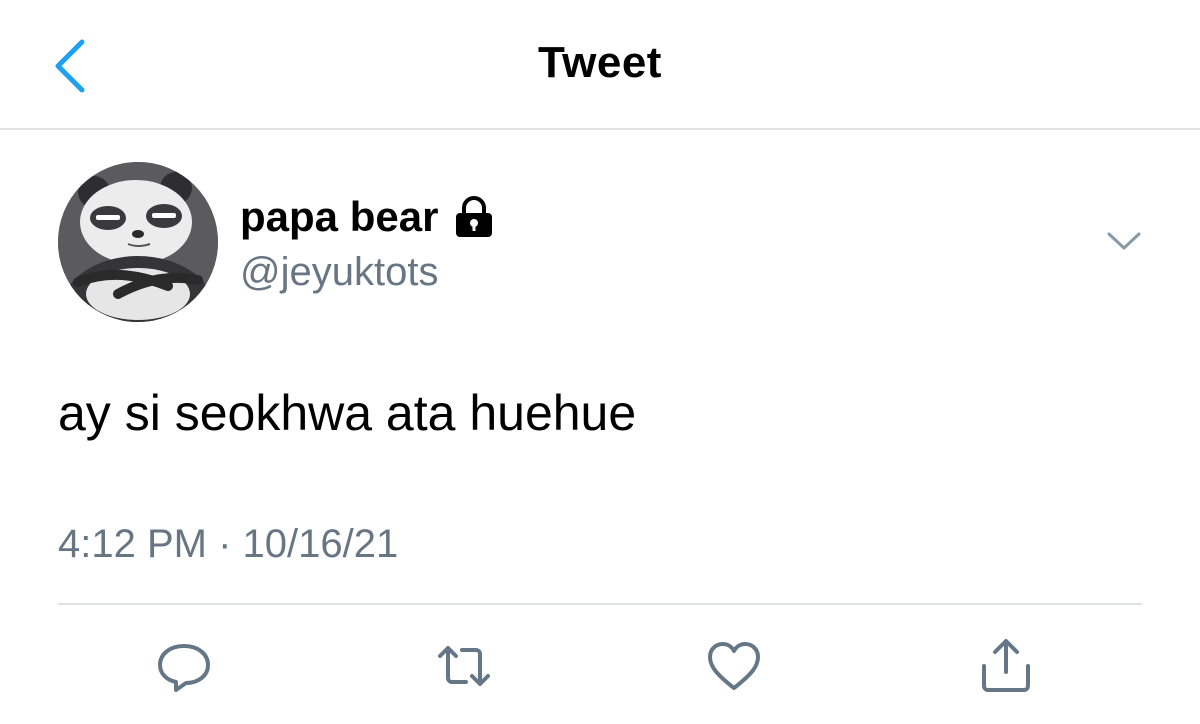 The height and width of the screenshot is (724, 1200). Describe the element at coordinates (600, 62) in the screenshot. I see `page-title: Tweet` at that location.